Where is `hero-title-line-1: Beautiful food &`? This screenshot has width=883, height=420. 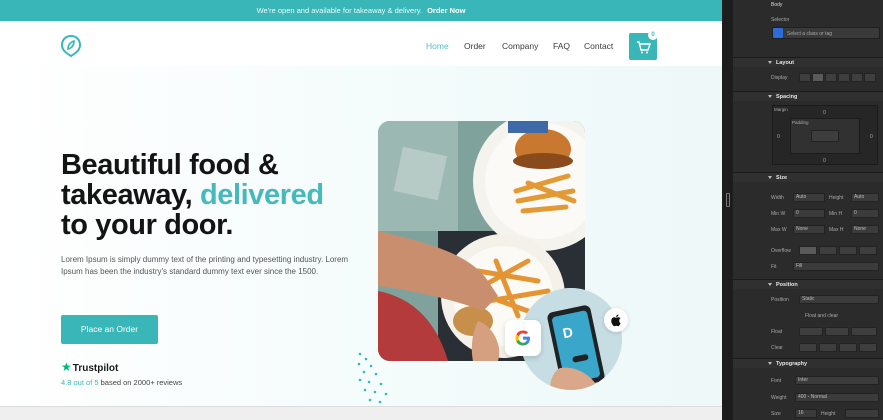 hero-title-line-1: Beautiful food & is located at coordinates (170, 165).